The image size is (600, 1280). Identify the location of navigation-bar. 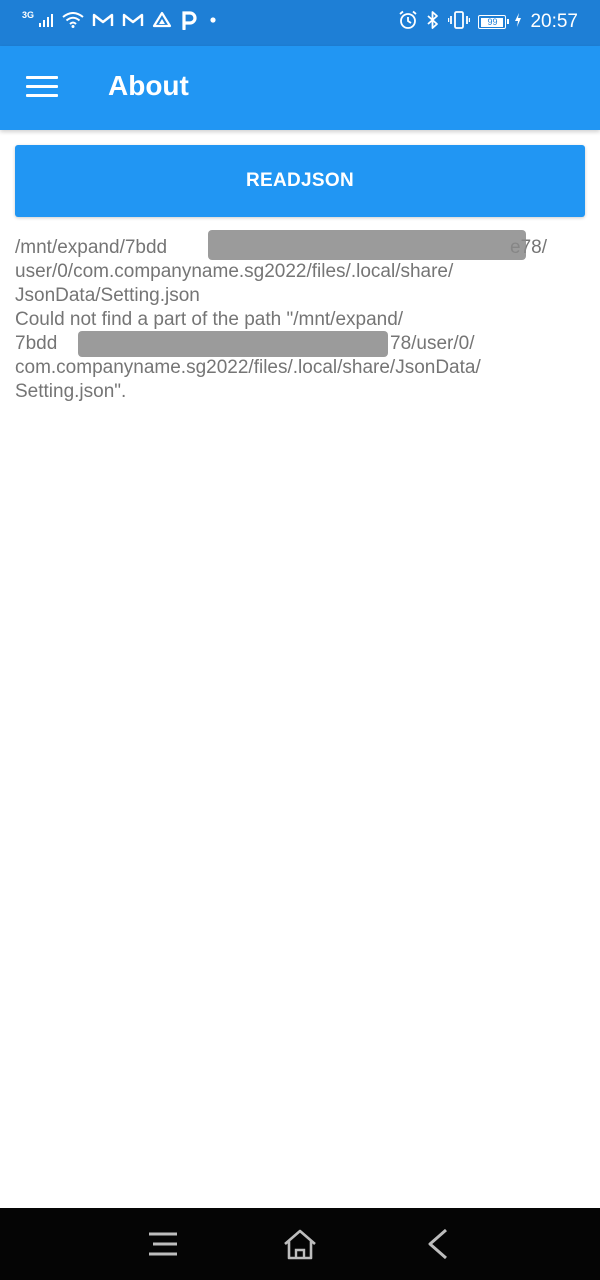
(300, 1244).